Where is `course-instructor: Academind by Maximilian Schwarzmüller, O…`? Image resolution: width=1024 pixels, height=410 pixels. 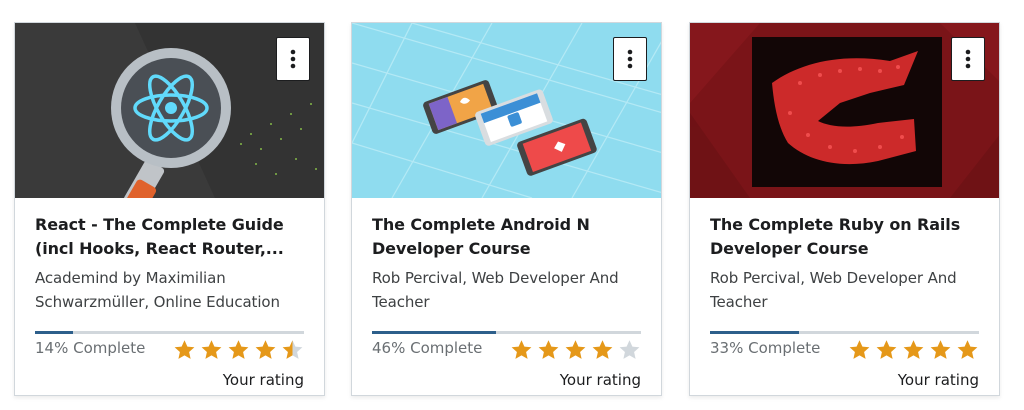 course-instructor: Academind by Maximilian Schwarzmüller, O… is located at coordinates (157, 290).